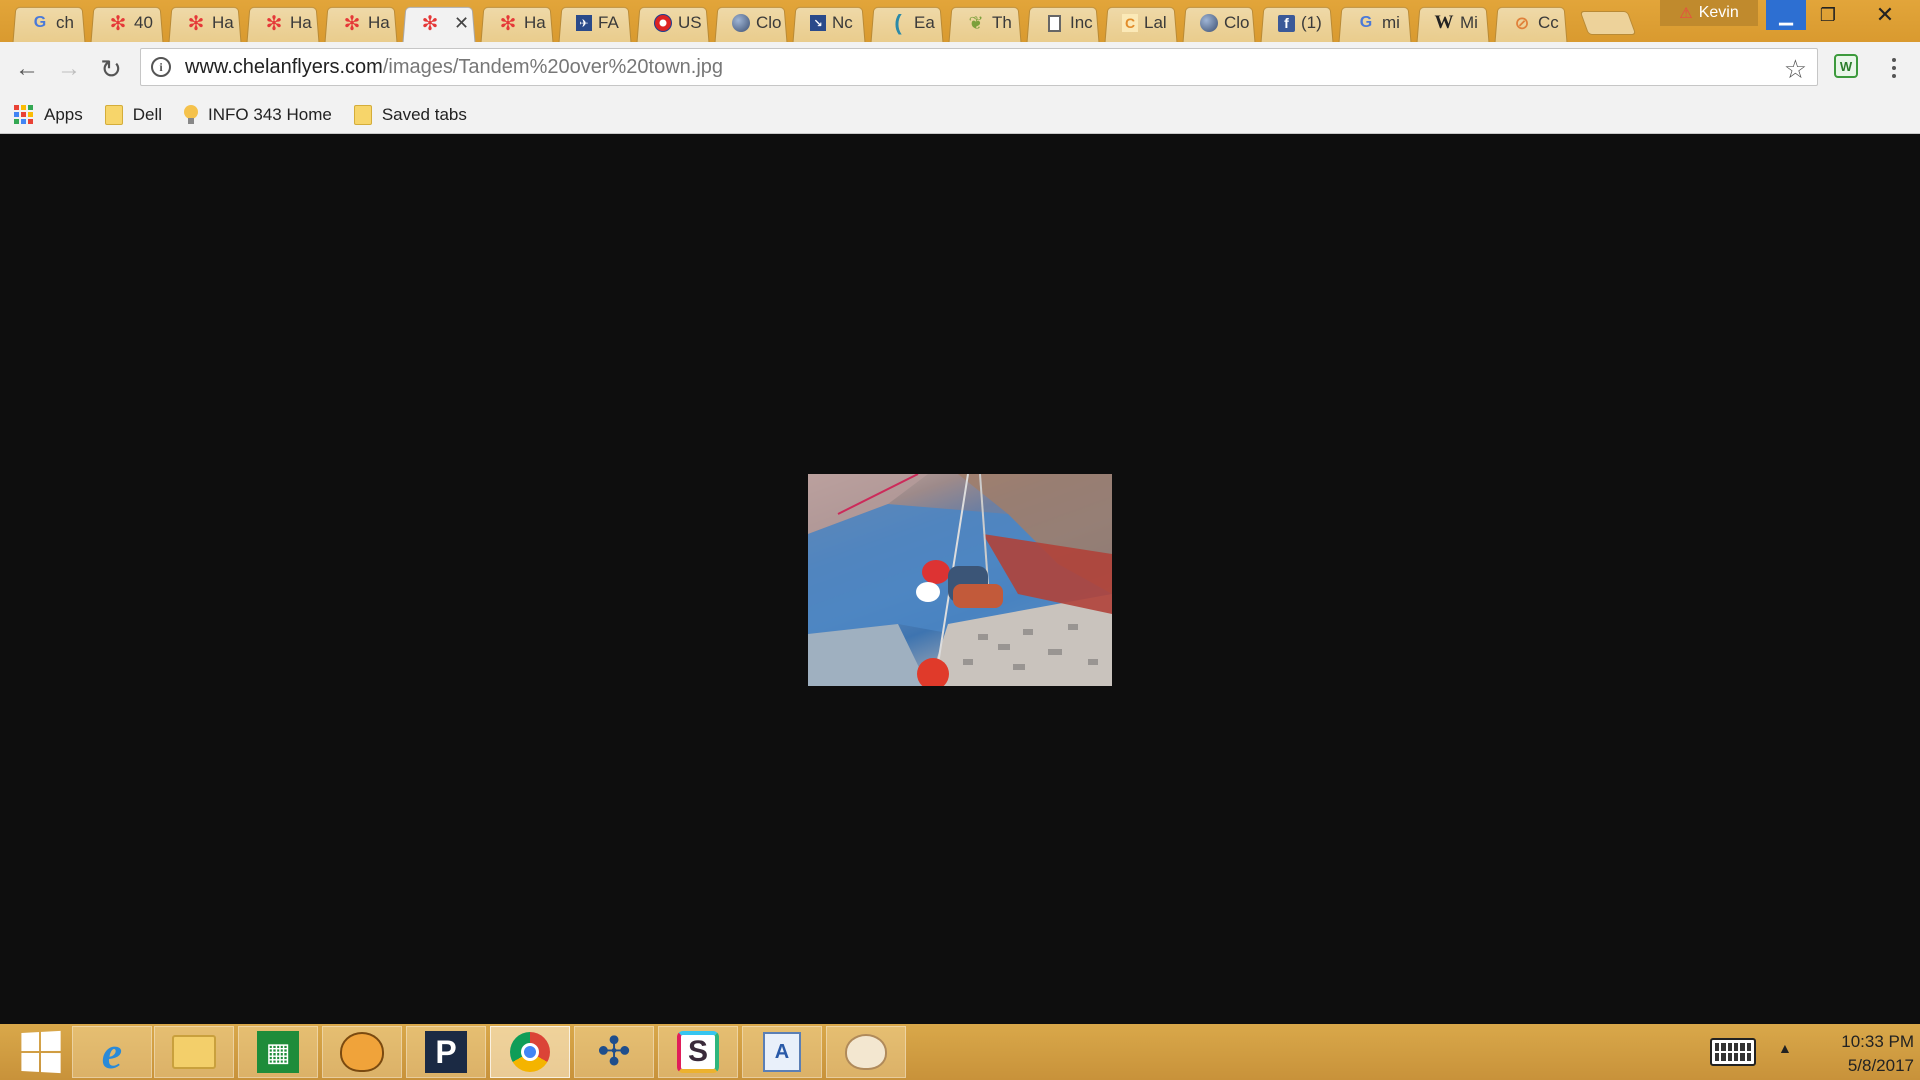 This screenshot has width=1920, height=1080. Describe the element at coordinates (161, 67) in the screenshot. I see `info-icon: i` at that location.